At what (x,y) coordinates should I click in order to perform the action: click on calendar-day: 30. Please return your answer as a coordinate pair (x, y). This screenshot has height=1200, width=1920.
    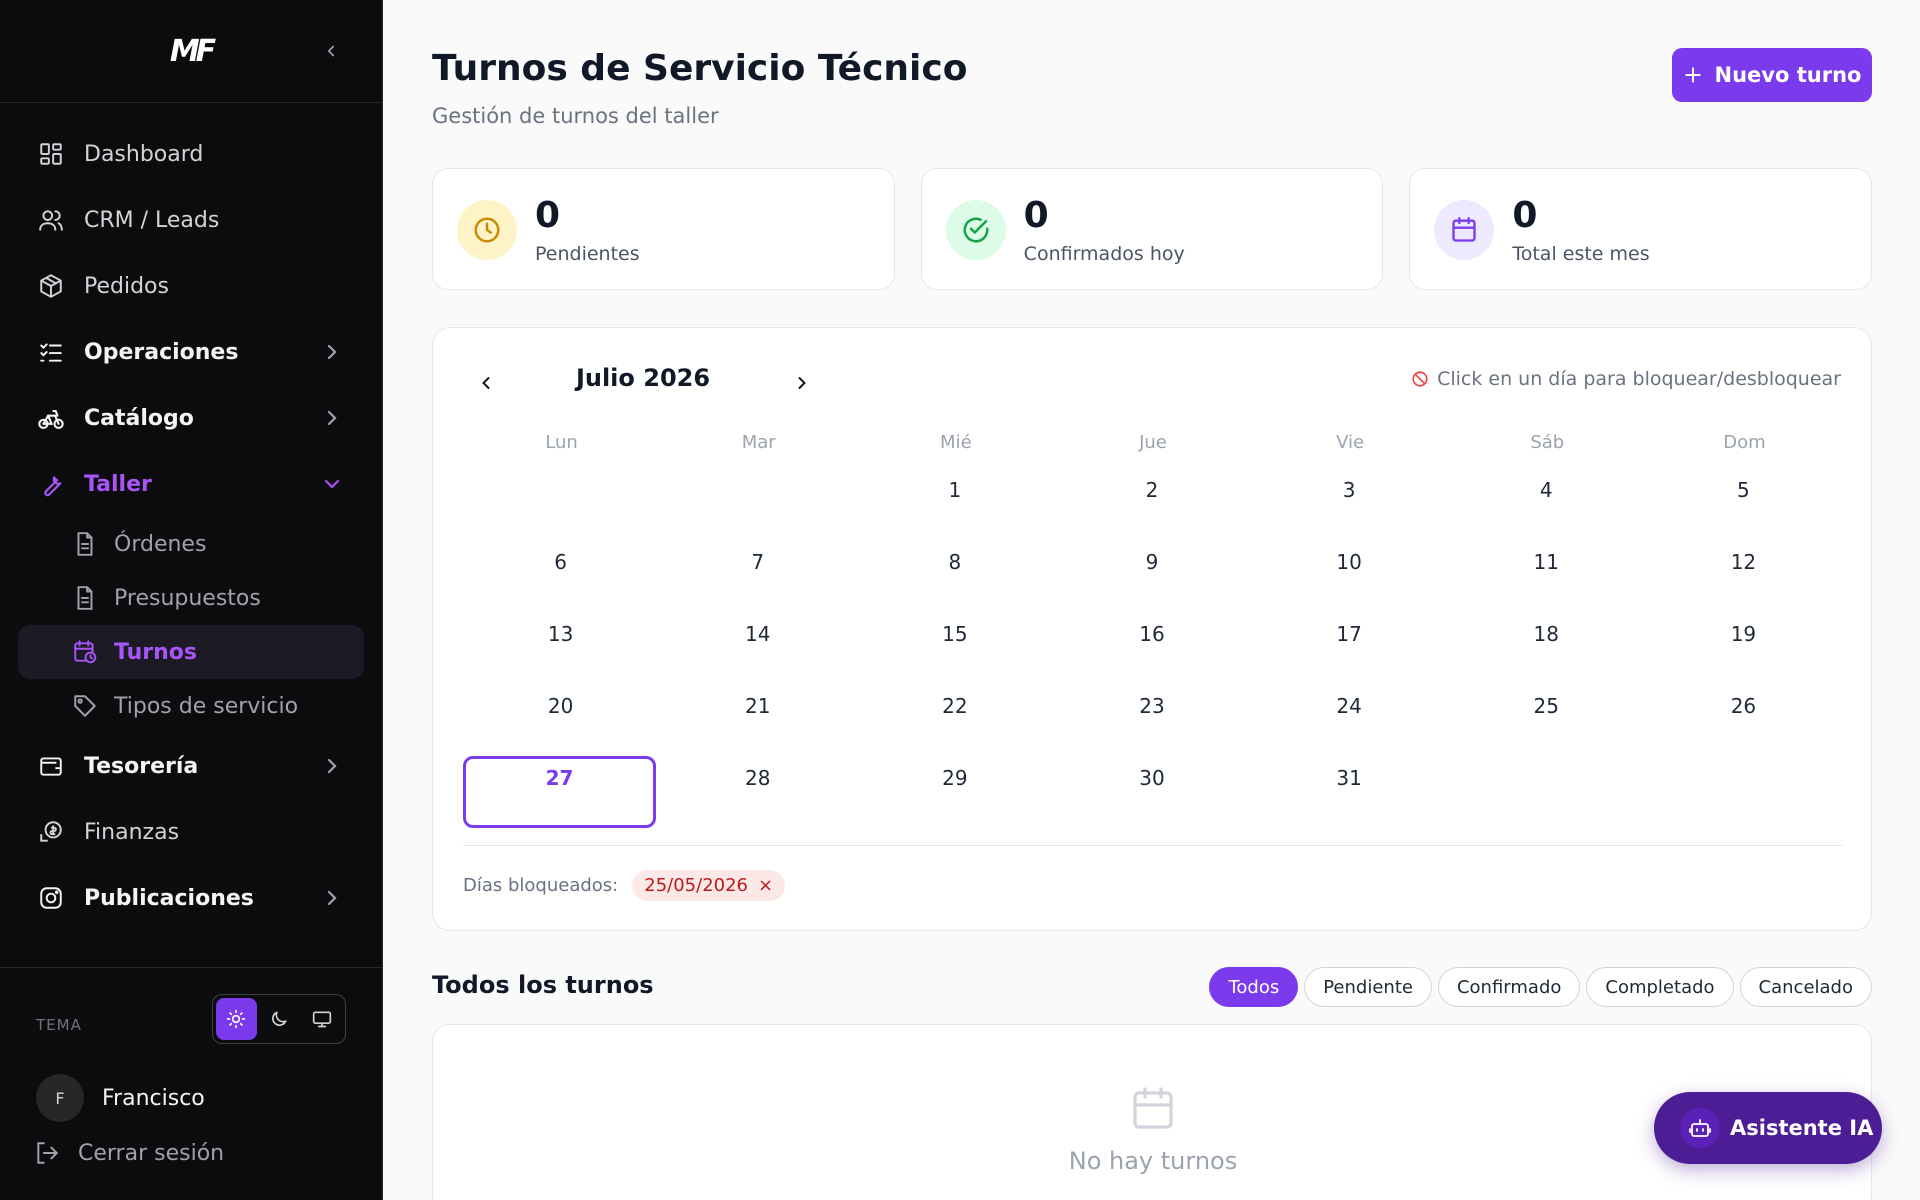
    Looking at the image, I should click on (1151, 792).